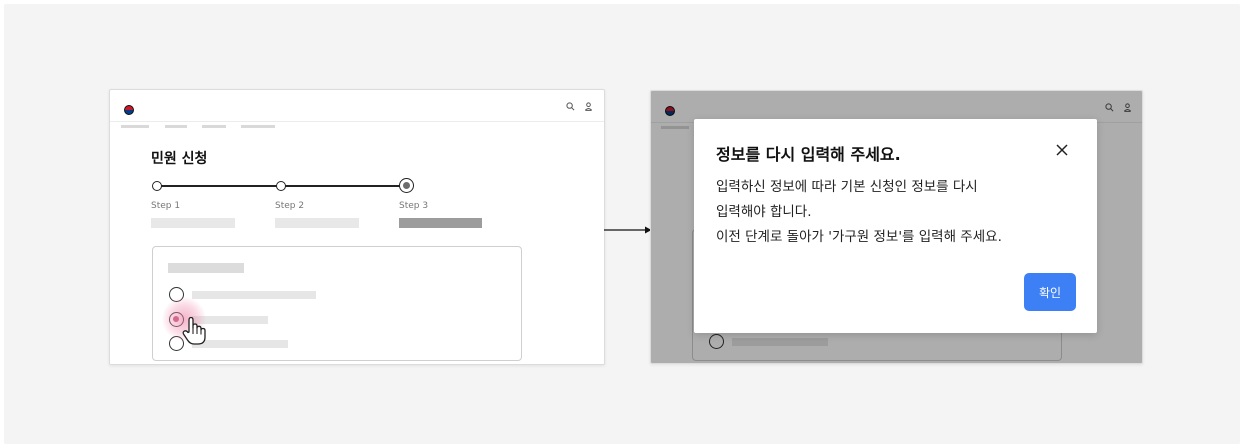 This screenshot has width=1244, height=446. What do you see at coordinates (157, 186) in the screenshot?
I see `step-1-marker` at bounding box center [157, 186].